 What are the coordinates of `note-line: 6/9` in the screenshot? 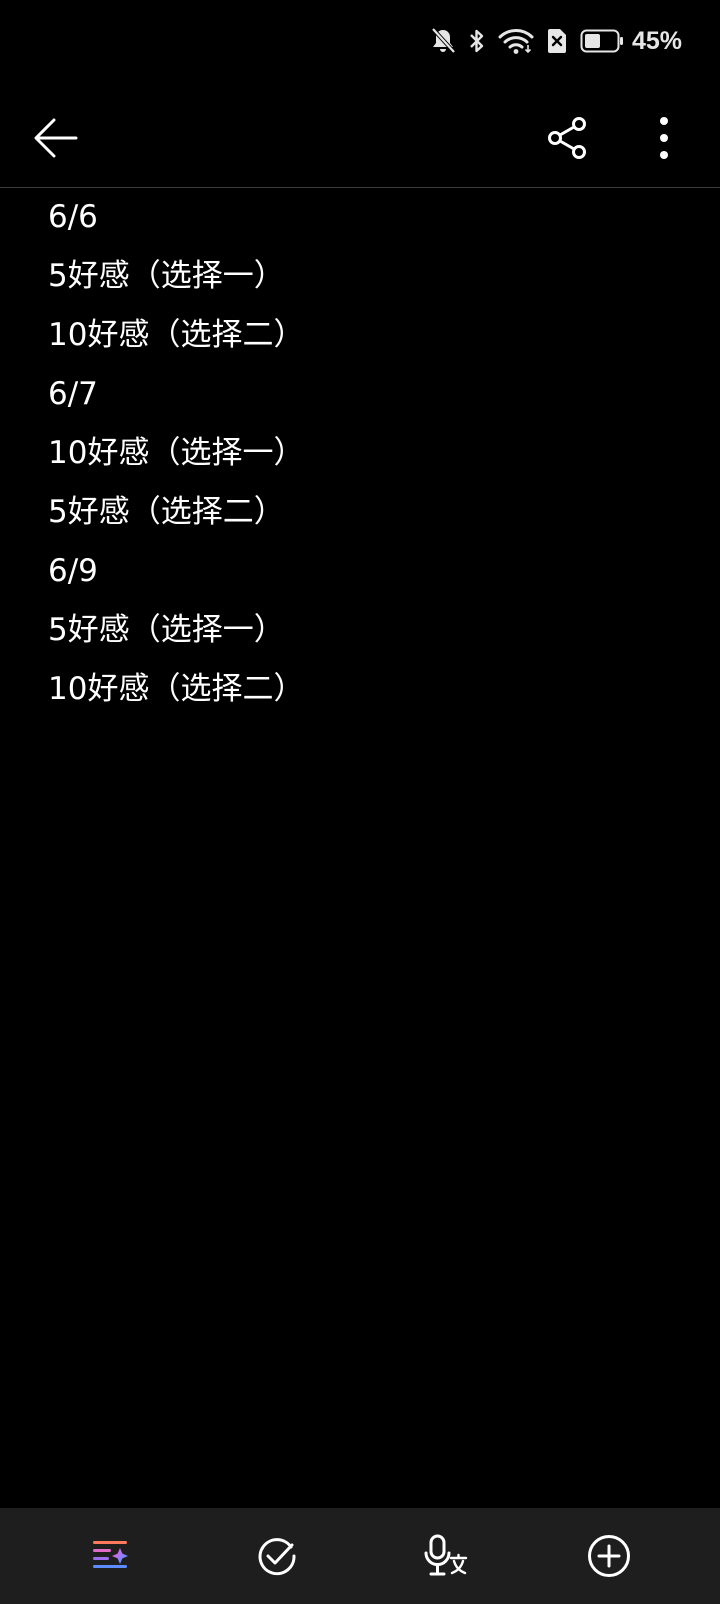 It's located at (368, 576).